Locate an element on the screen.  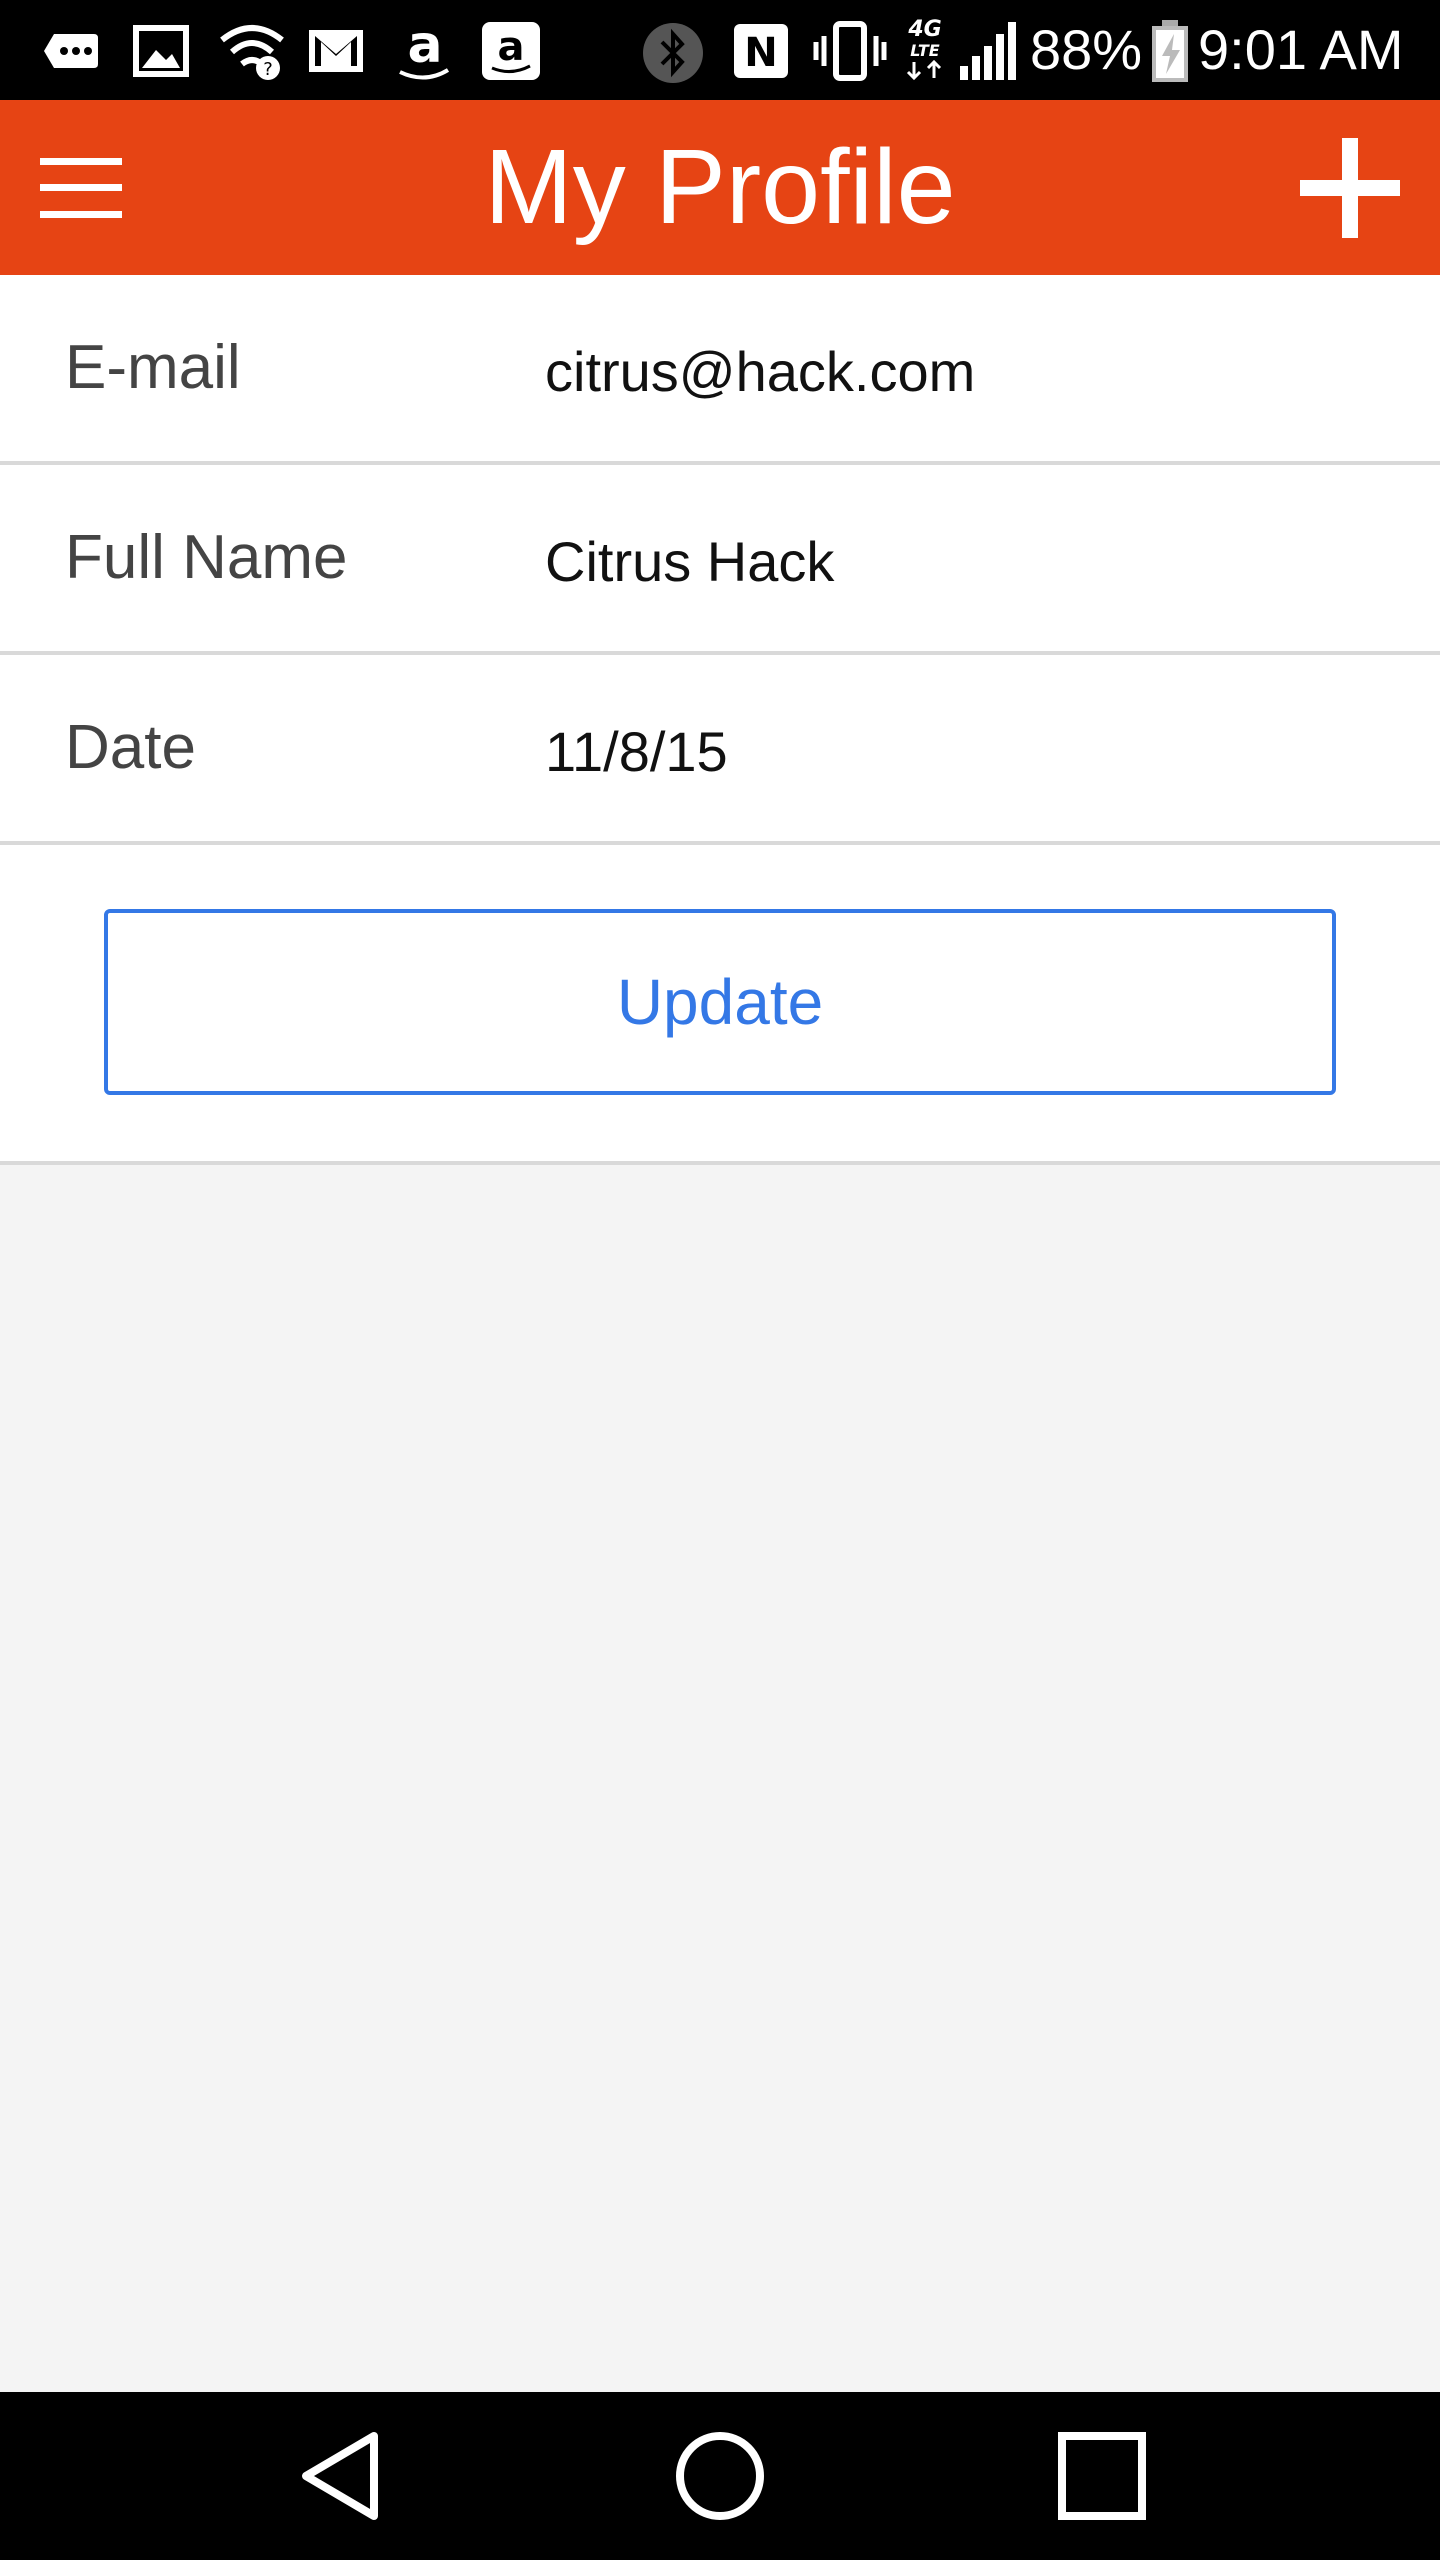
nfc-icon: N is located at coordinates (761, 51).